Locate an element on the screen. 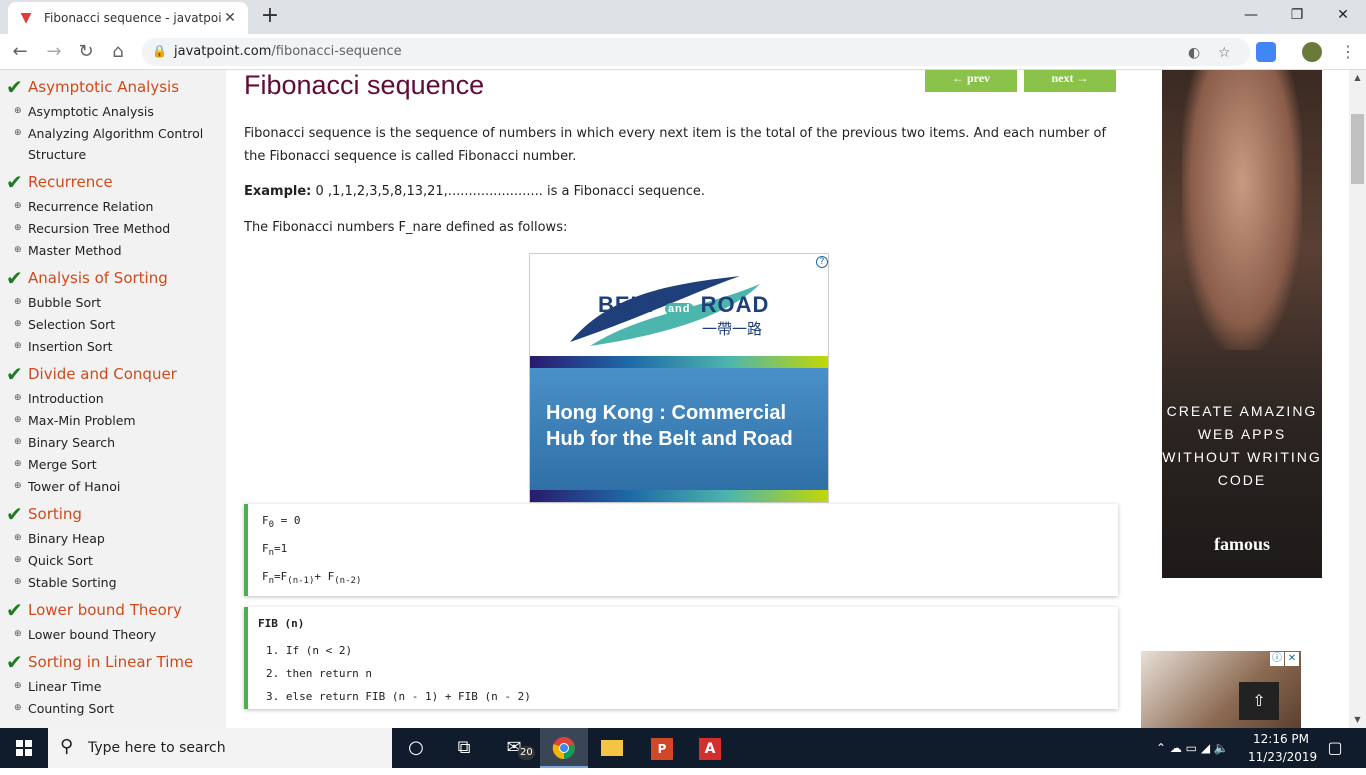 This screenshot has width=1366, height=775. sidebar-item: ⊕ Linear Time is located at coordinates (113, 686).